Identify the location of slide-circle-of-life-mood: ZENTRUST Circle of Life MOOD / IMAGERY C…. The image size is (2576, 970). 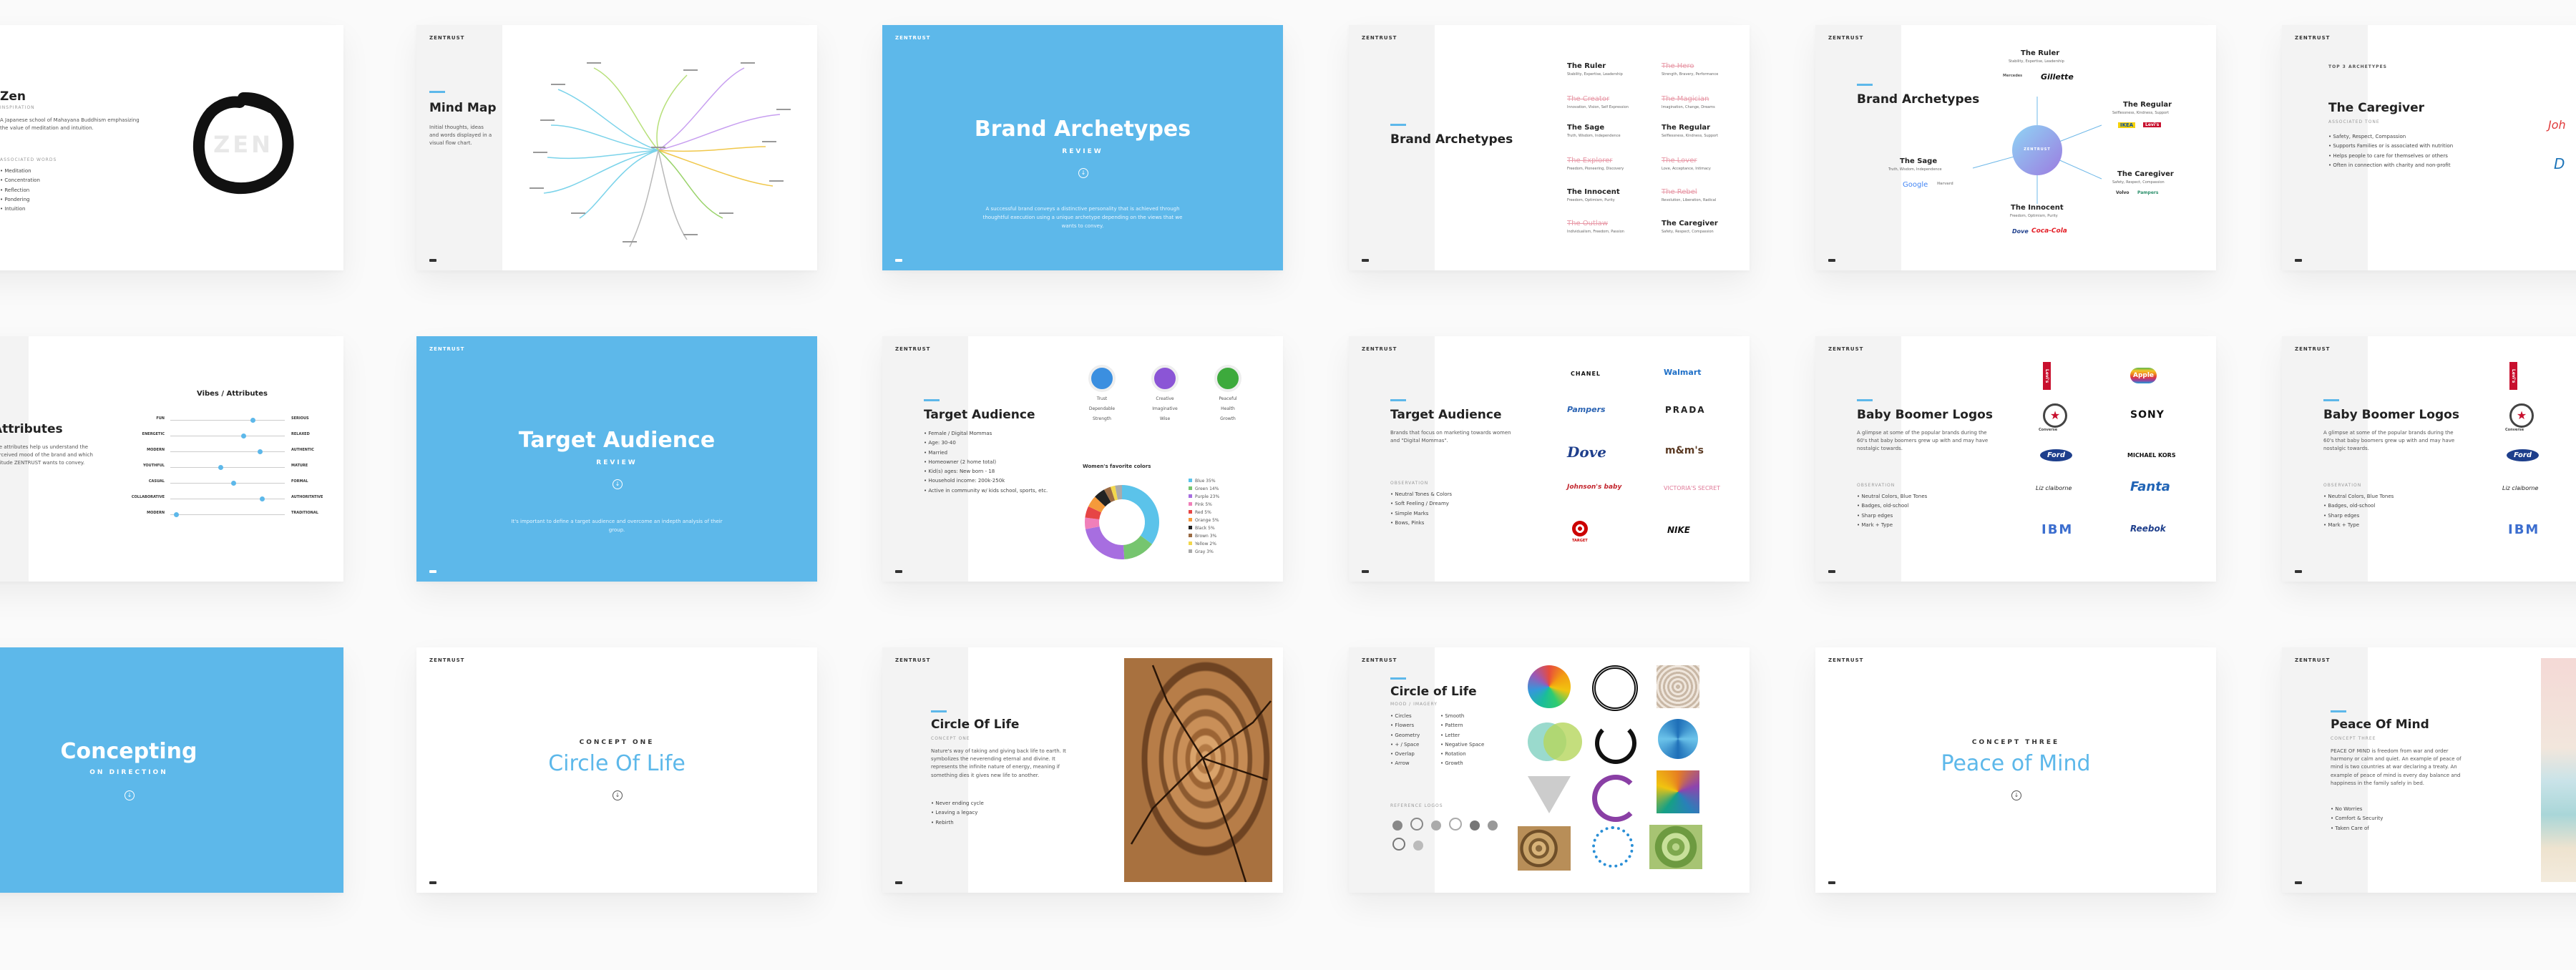
(1550, 770).